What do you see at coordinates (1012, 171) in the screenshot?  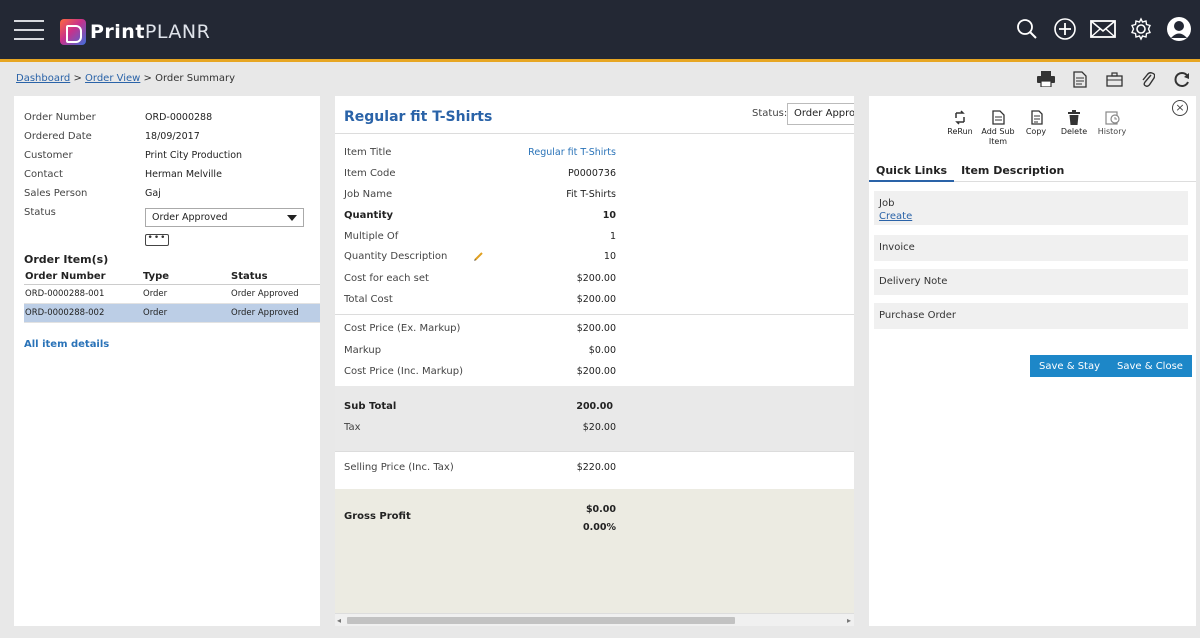 I see `tab-item-description: Item Description` at bounding box center [1012, 171].